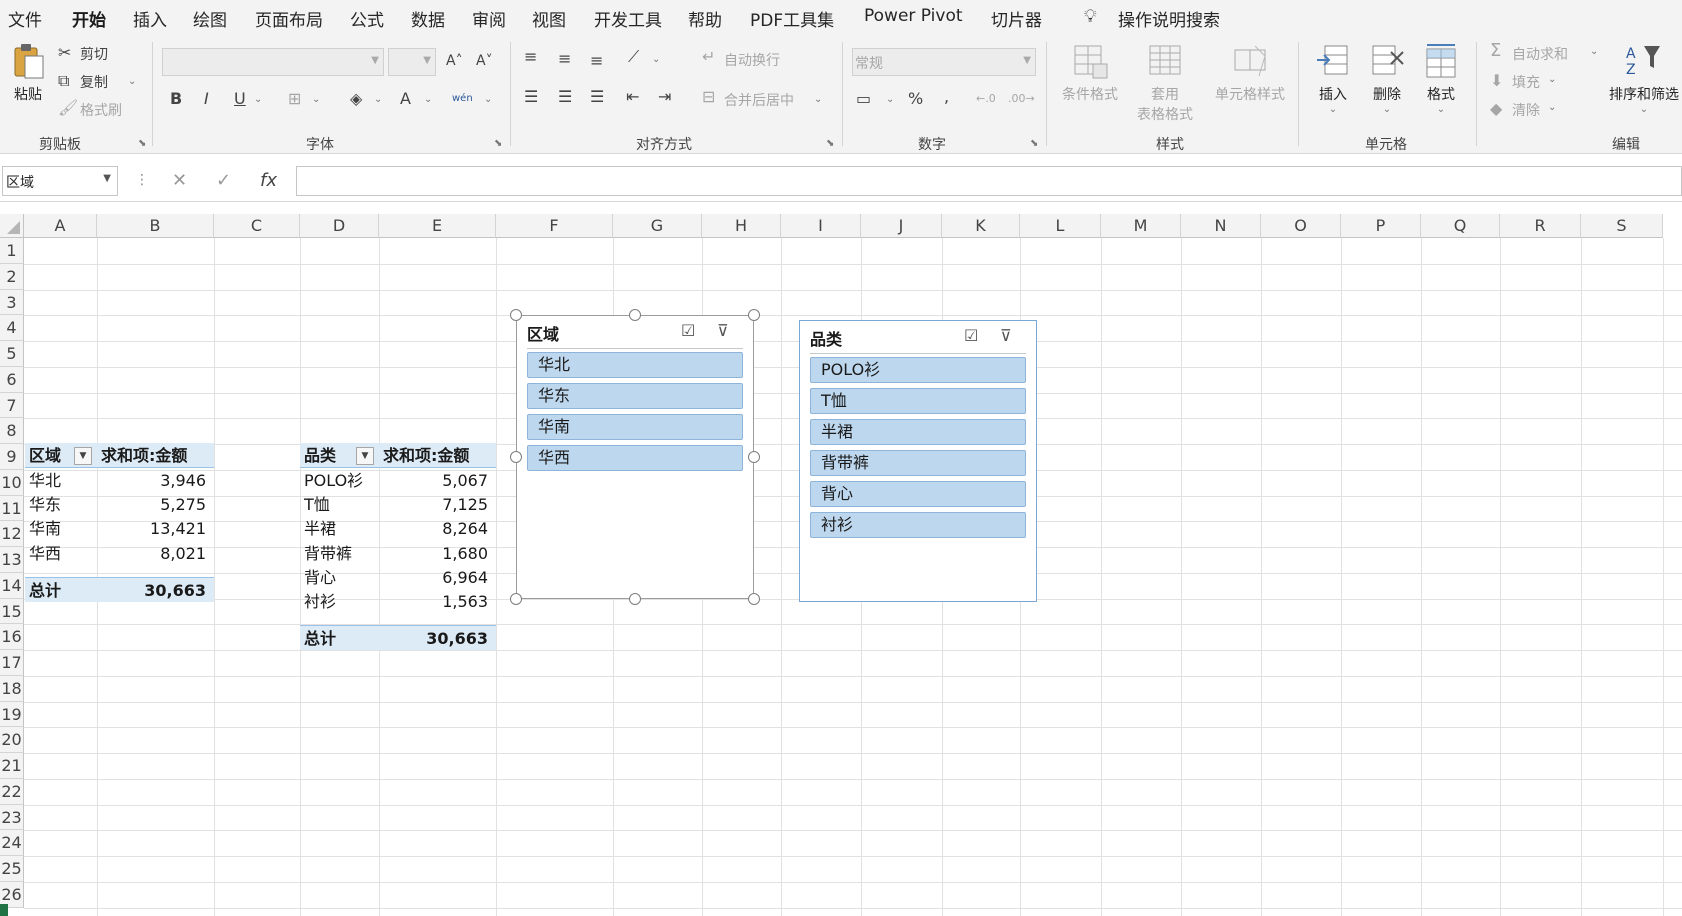 This screenshot has width=1682, height=916. What do you see at coordinates (531, 97) in the screenshot?
I see `align-left-icon: ☰` at bounding box center [531, 97].